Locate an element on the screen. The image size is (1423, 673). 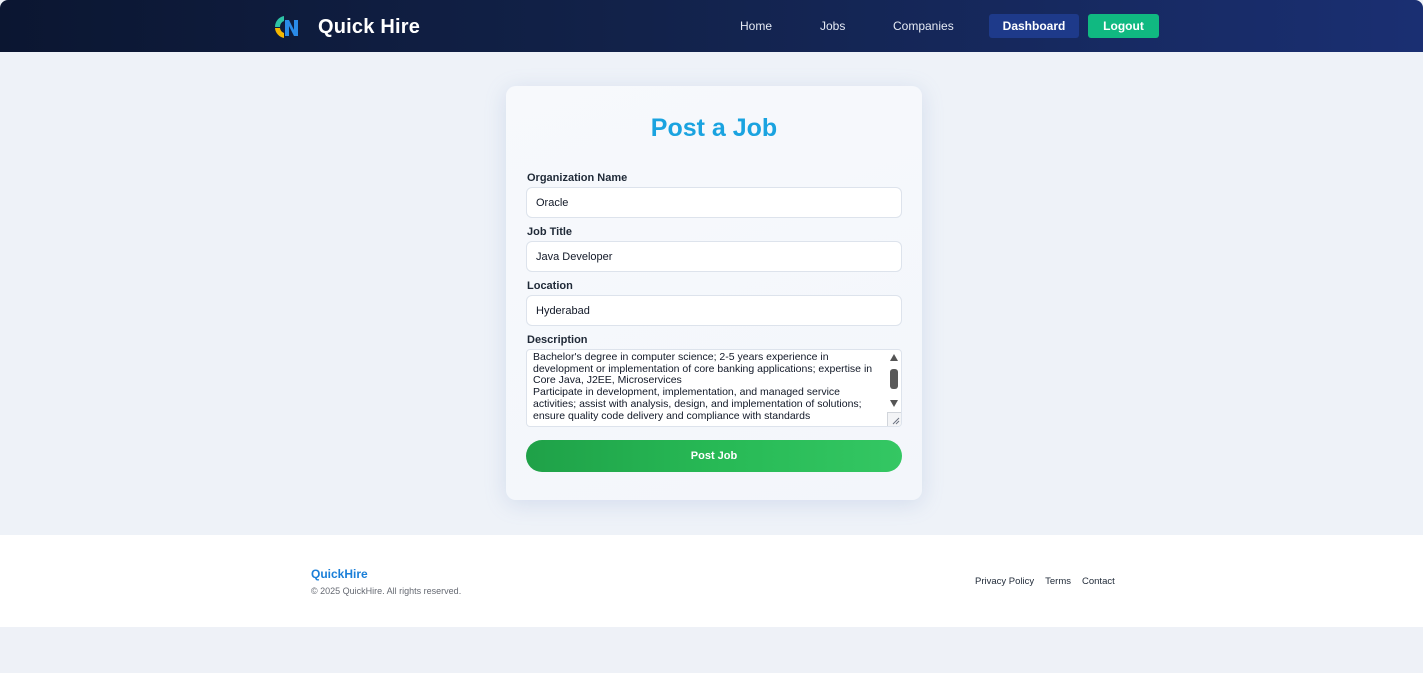
brand-name: Quick Hire is located at coordinates (369, 26).